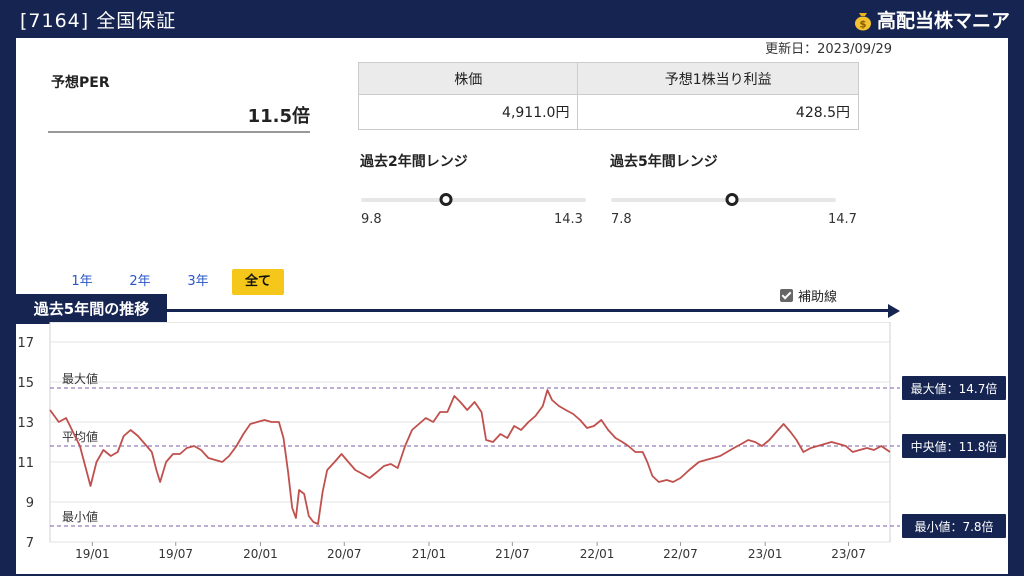 The image size is (1024, 576). I want to click on aux-line-toggle: 補助線, so click(808, 295).